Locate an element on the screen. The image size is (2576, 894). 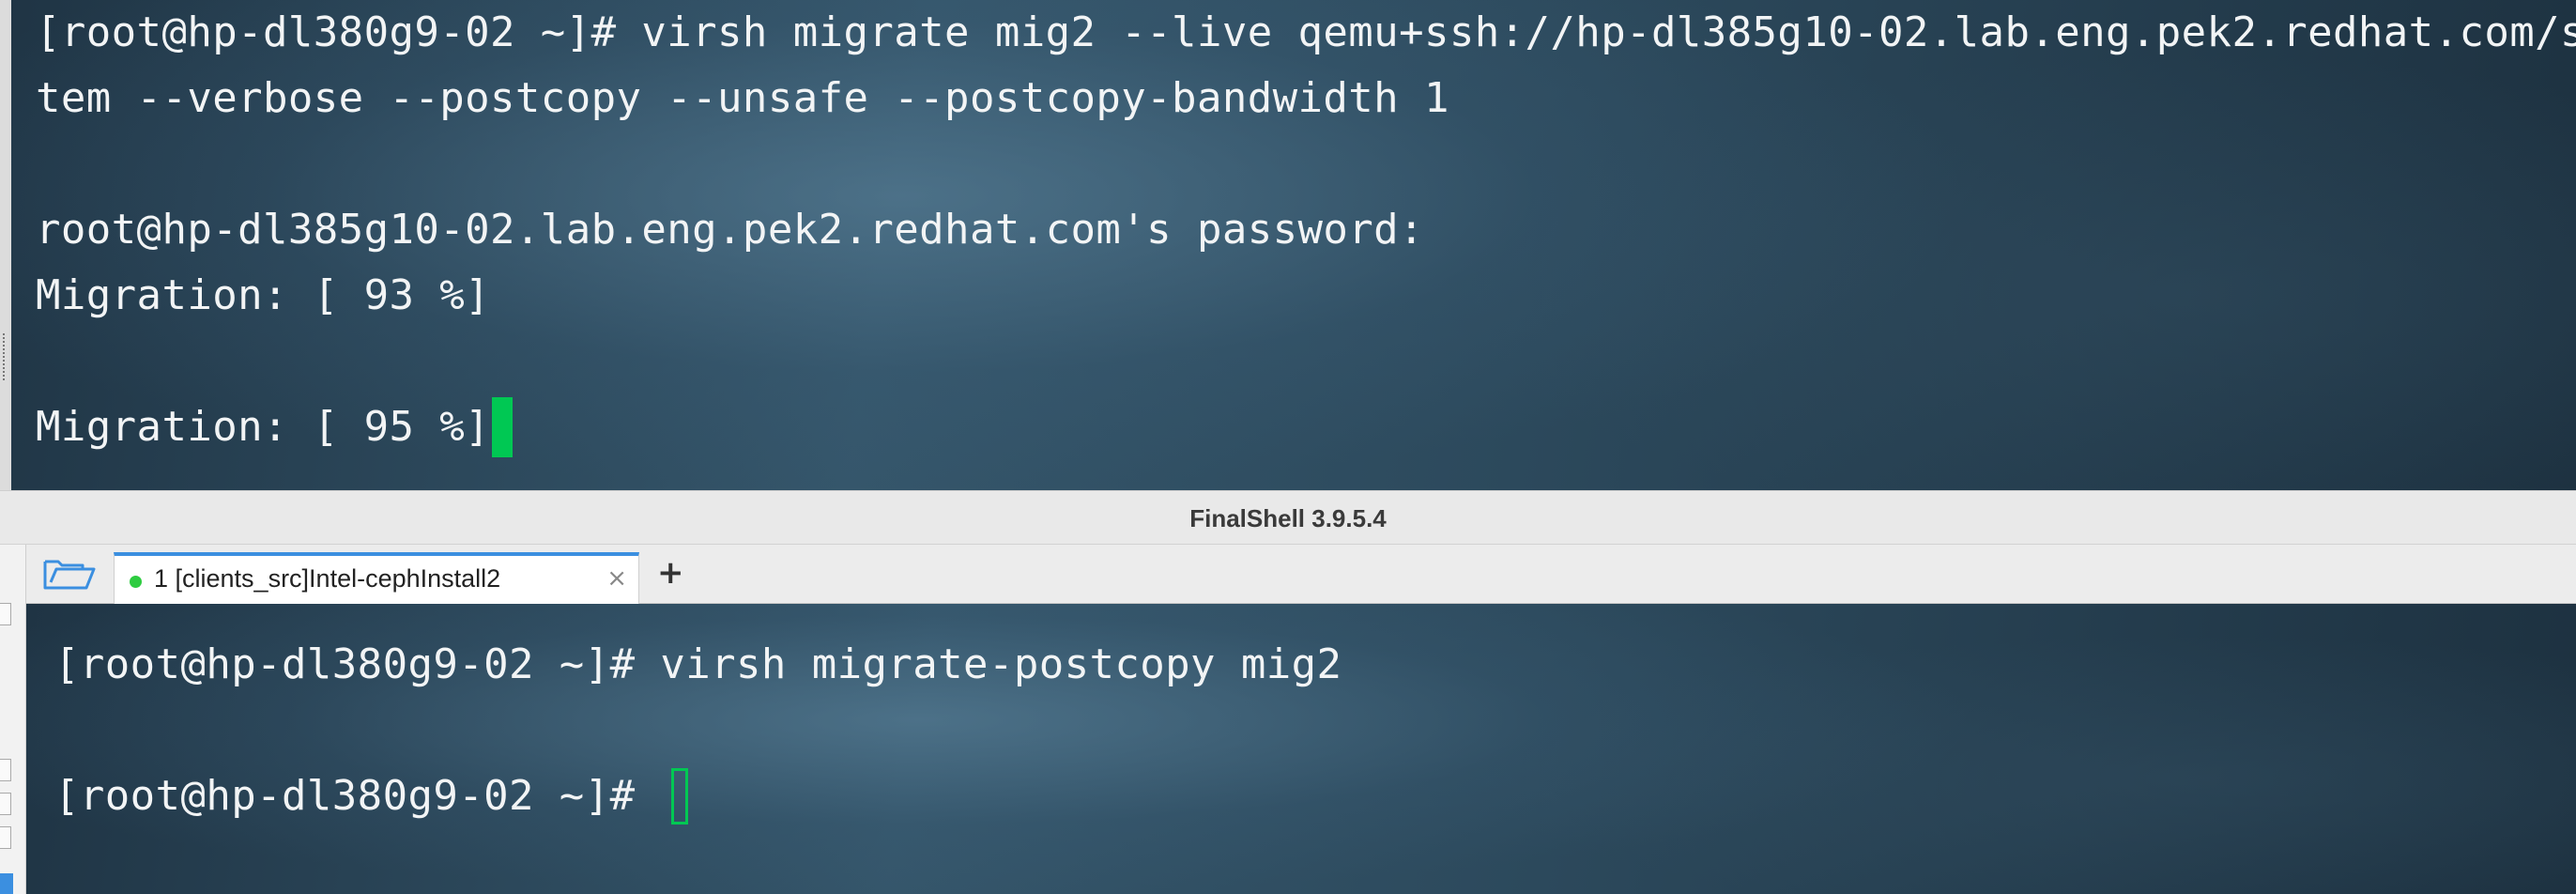
tab-bar: 1 [clients_src]Intel-cephInstall2 × + is located at coordinates (1301, 574).